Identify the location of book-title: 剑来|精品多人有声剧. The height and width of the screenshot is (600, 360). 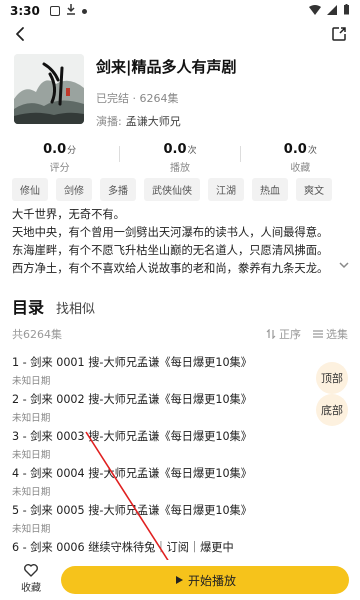
(166, 67).